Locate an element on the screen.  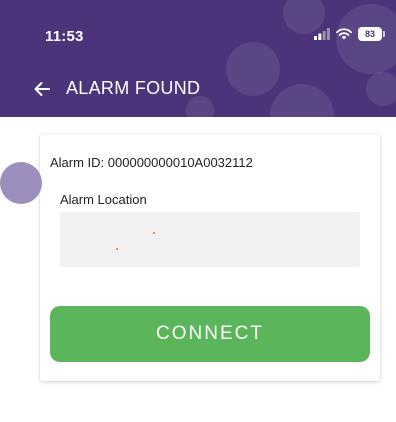
status-icons: 83 is located at coordinates (349, 34).